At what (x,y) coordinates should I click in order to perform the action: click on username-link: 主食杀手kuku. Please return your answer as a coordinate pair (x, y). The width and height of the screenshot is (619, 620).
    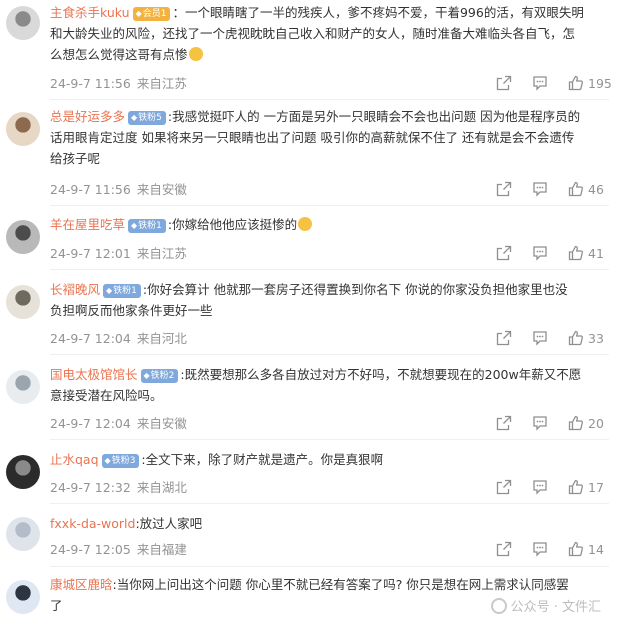
    Looking at the image, I should click on (90, 12).